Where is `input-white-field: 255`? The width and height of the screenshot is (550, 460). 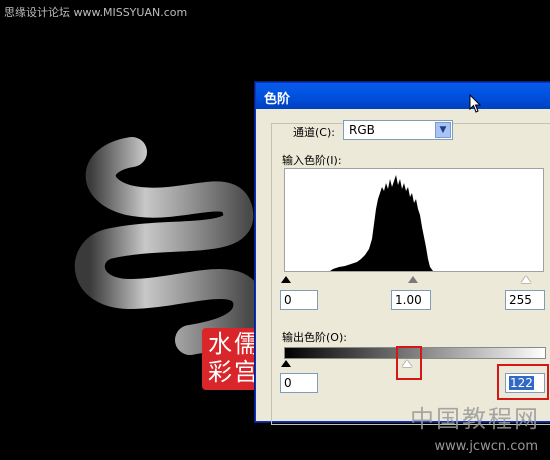 input-white-field: 255 is located at coordinates (525, 300).